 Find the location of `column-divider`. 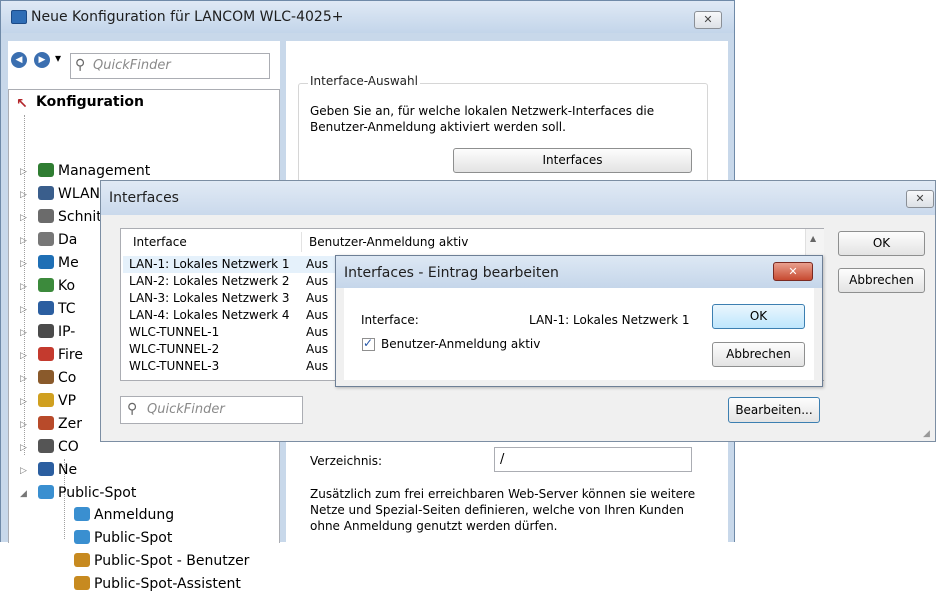

column-divider is located at coordinates (301, 242).